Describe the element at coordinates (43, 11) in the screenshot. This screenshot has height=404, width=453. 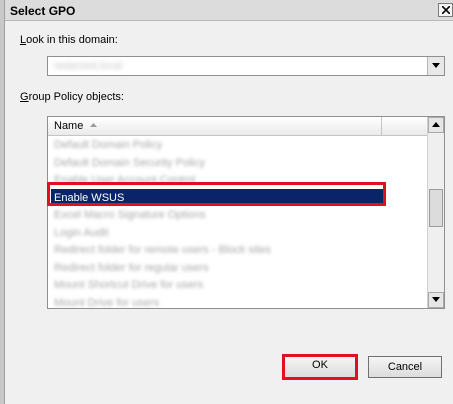
I see `window-title: Select GPO` at that location.